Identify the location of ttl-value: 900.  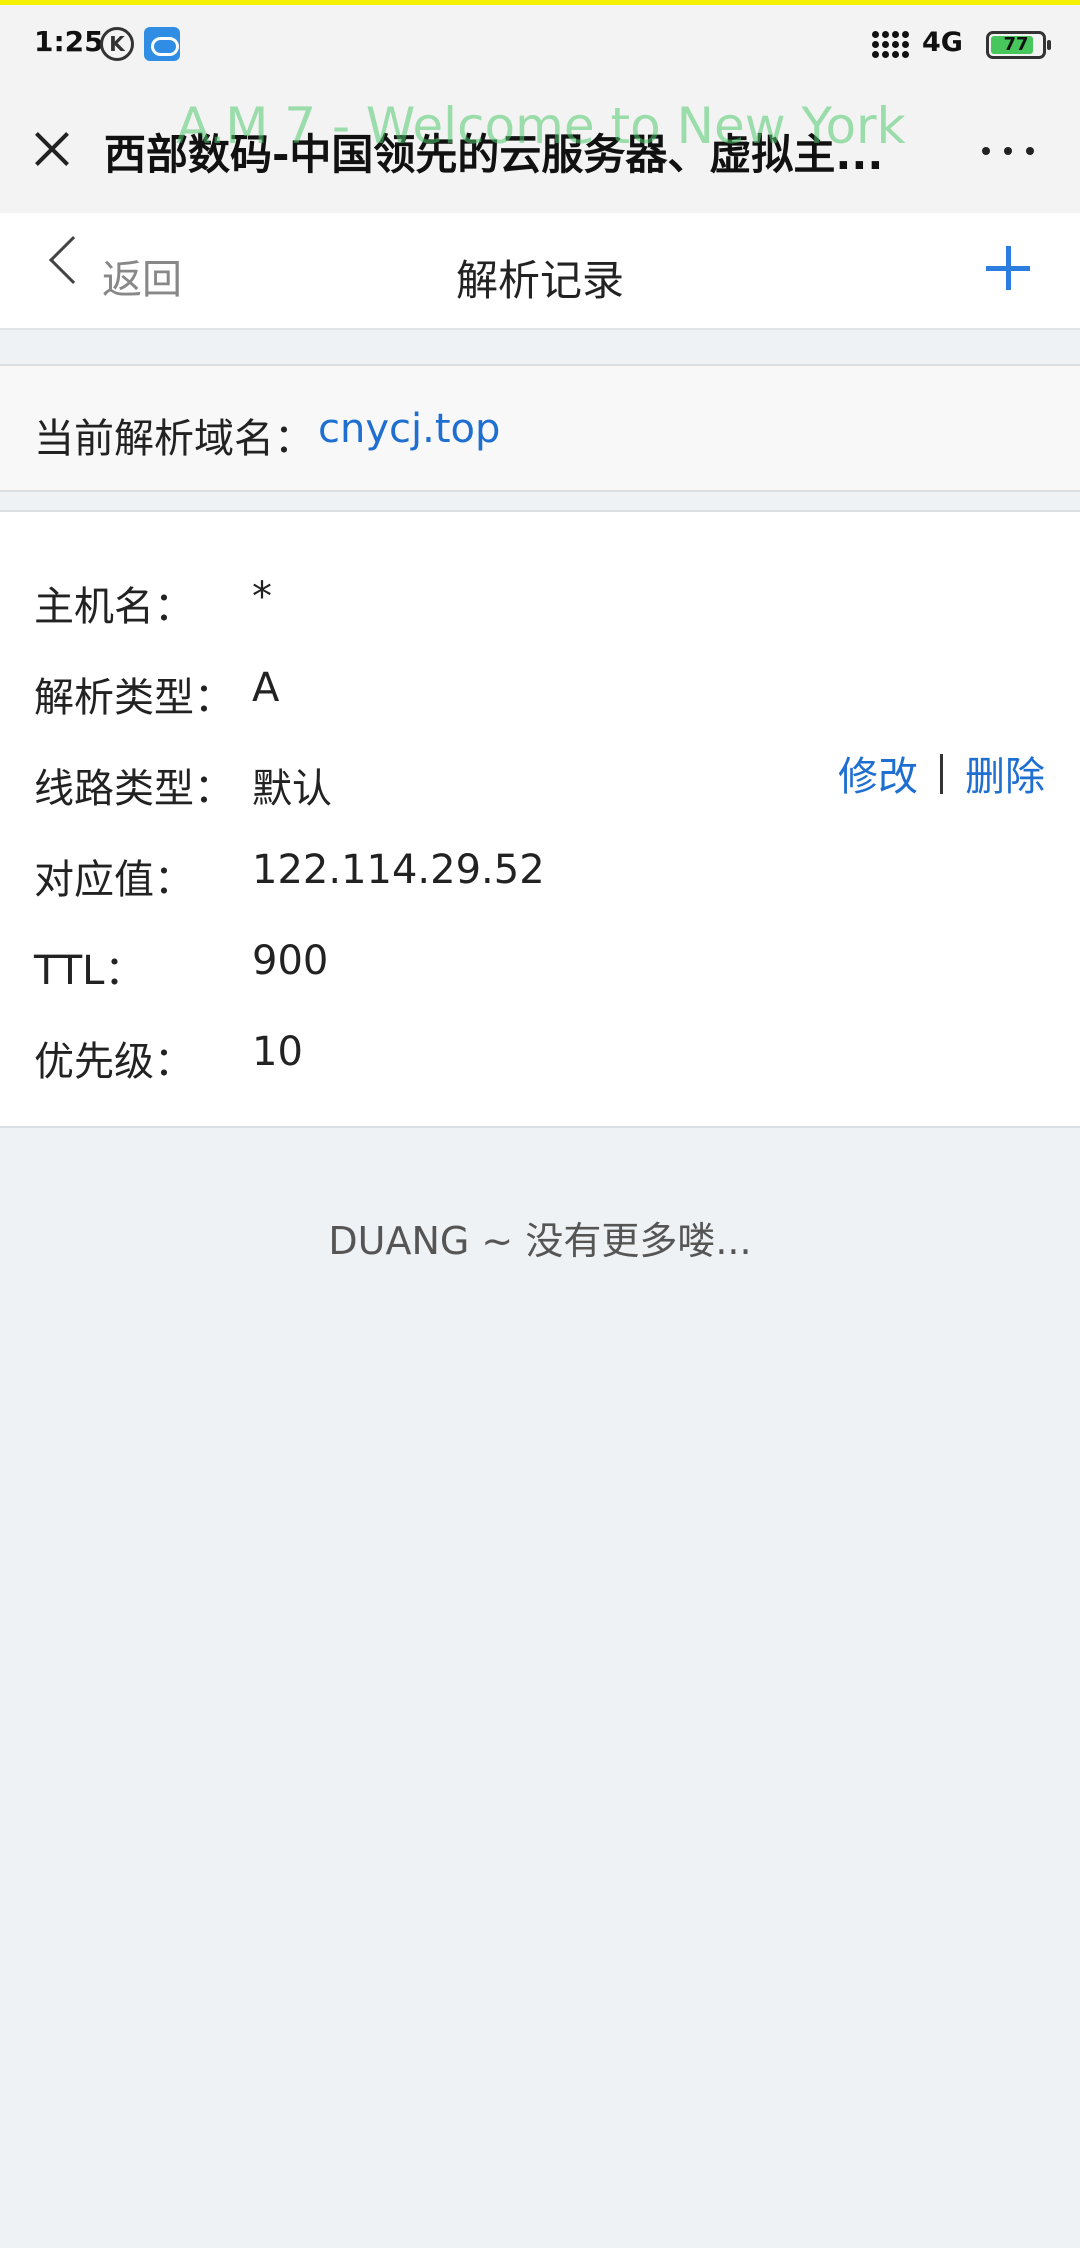
(290, 961).